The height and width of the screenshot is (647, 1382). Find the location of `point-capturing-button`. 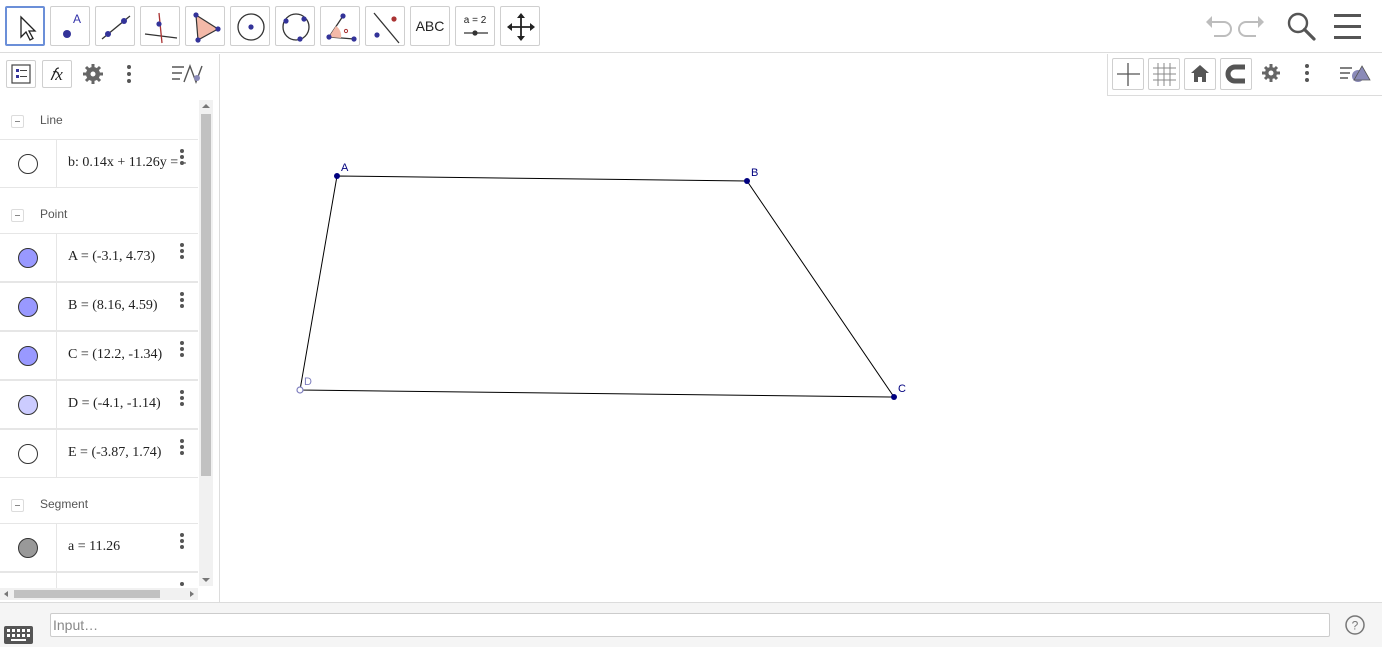

point-capturing-button is located at coordinates (1236, 74).